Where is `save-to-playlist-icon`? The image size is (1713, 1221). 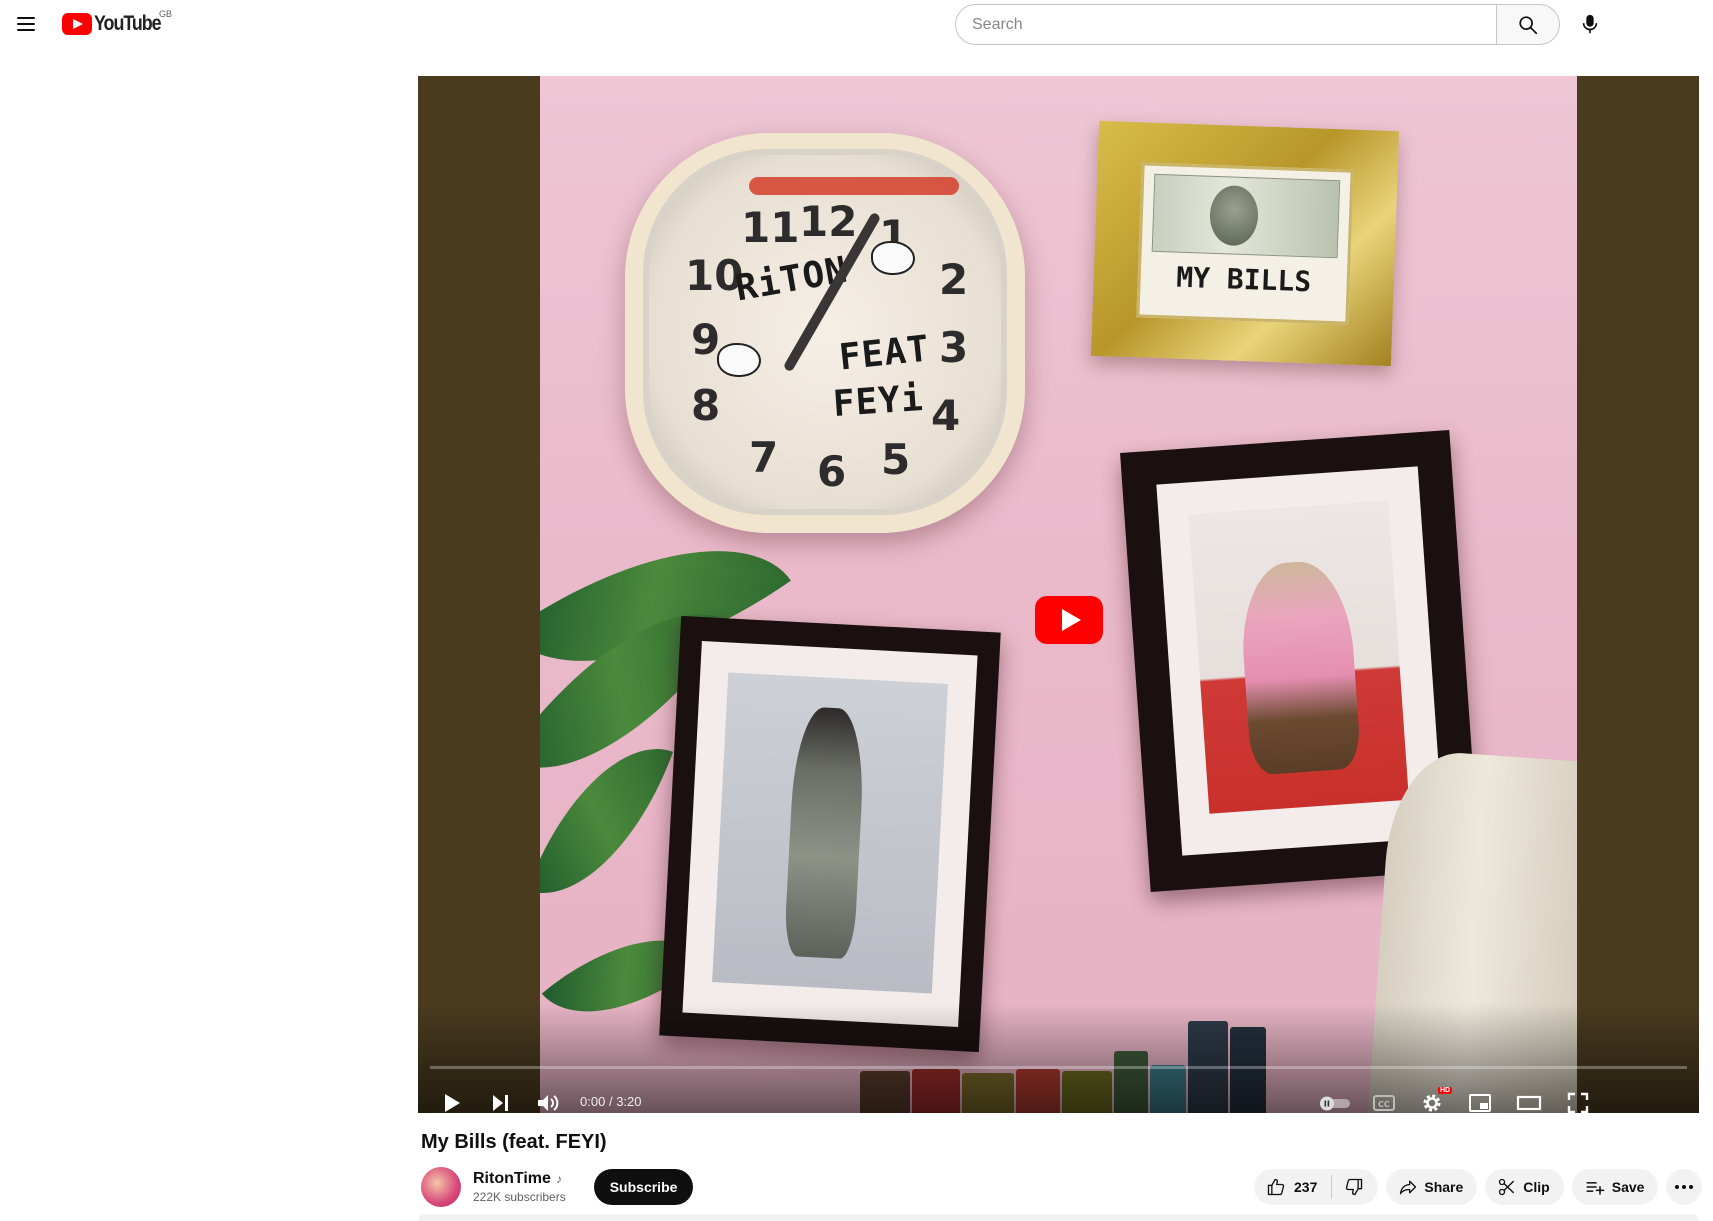 save-to-playlist-icon is located at coordinates (1595, 1188).